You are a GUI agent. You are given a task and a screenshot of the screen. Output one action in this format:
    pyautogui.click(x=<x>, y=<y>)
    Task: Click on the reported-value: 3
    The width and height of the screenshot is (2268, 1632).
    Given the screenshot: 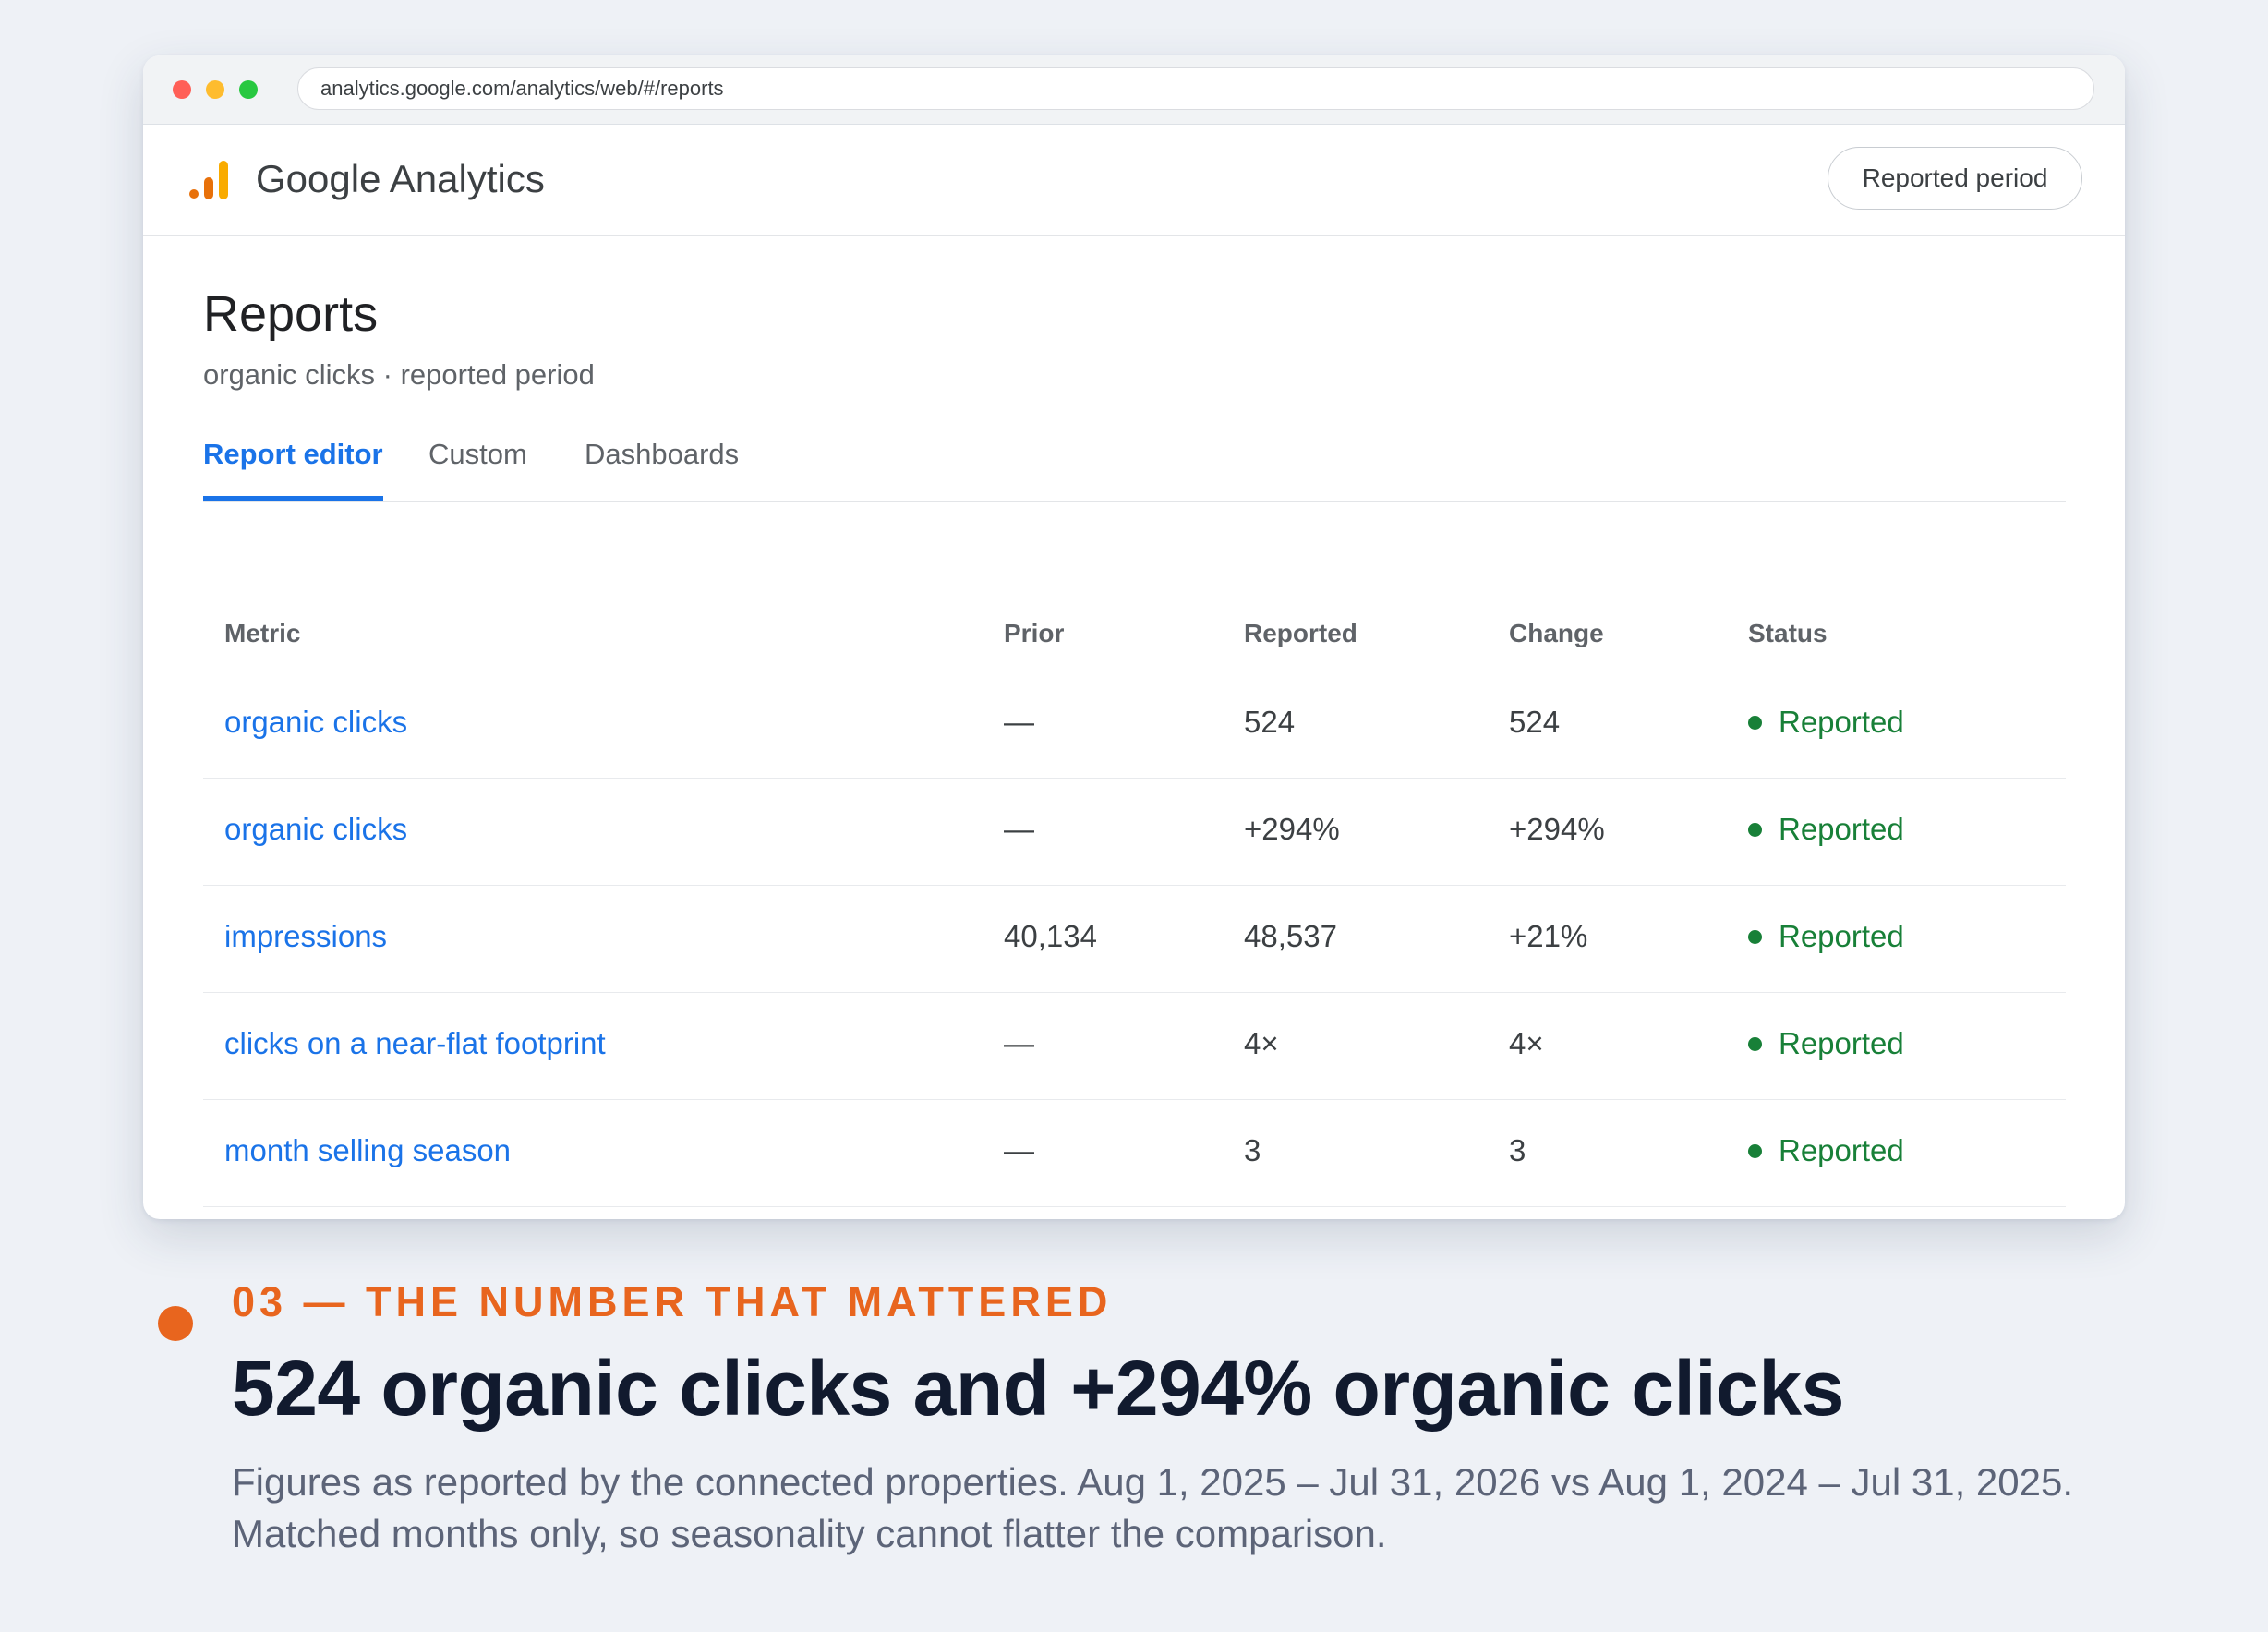 What is the action you would take?
    pyautogui.click(x=1252, y=1150)
    